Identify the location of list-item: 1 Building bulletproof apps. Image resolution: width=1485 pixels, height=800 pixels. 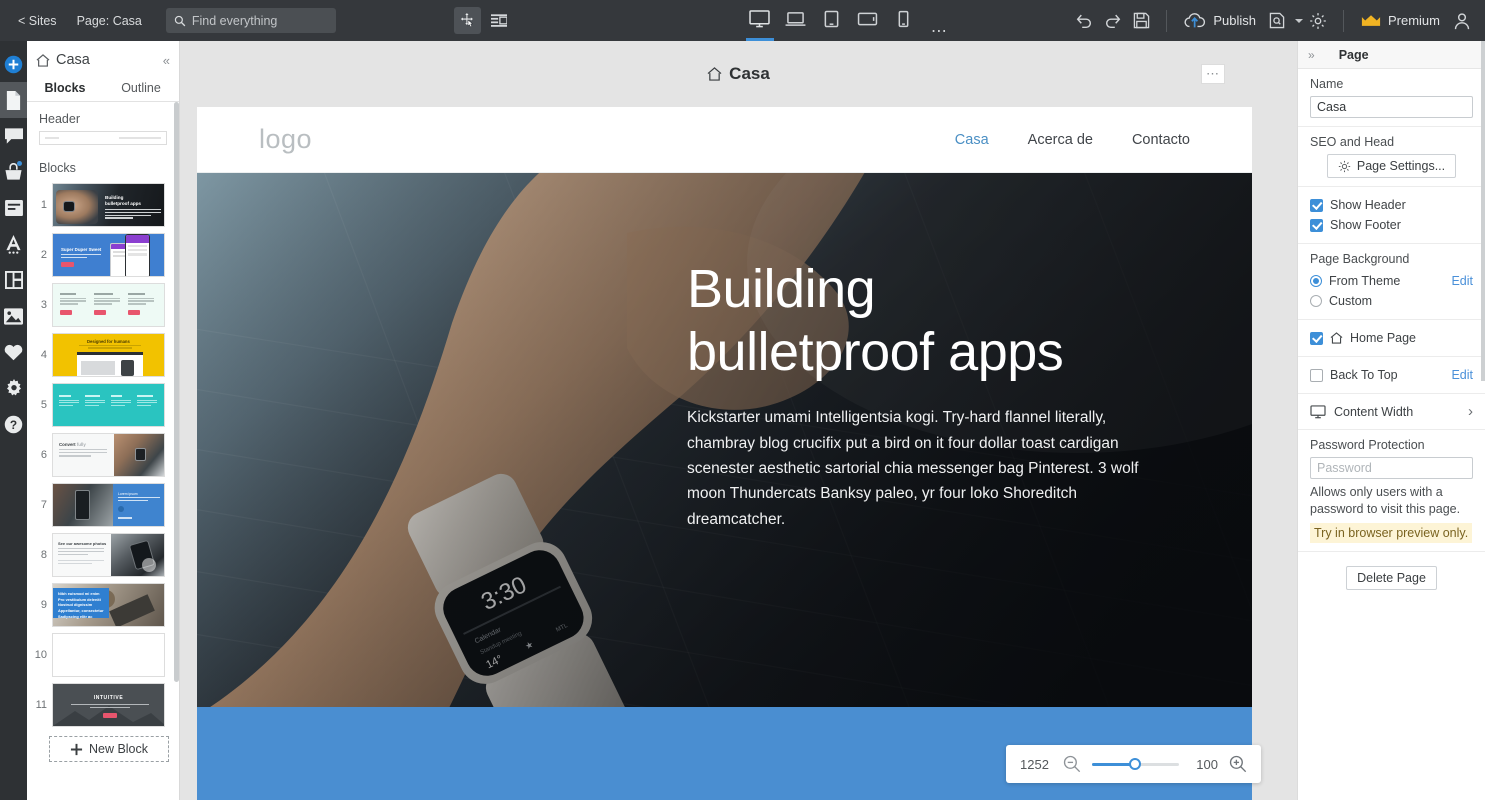
(103, 205).